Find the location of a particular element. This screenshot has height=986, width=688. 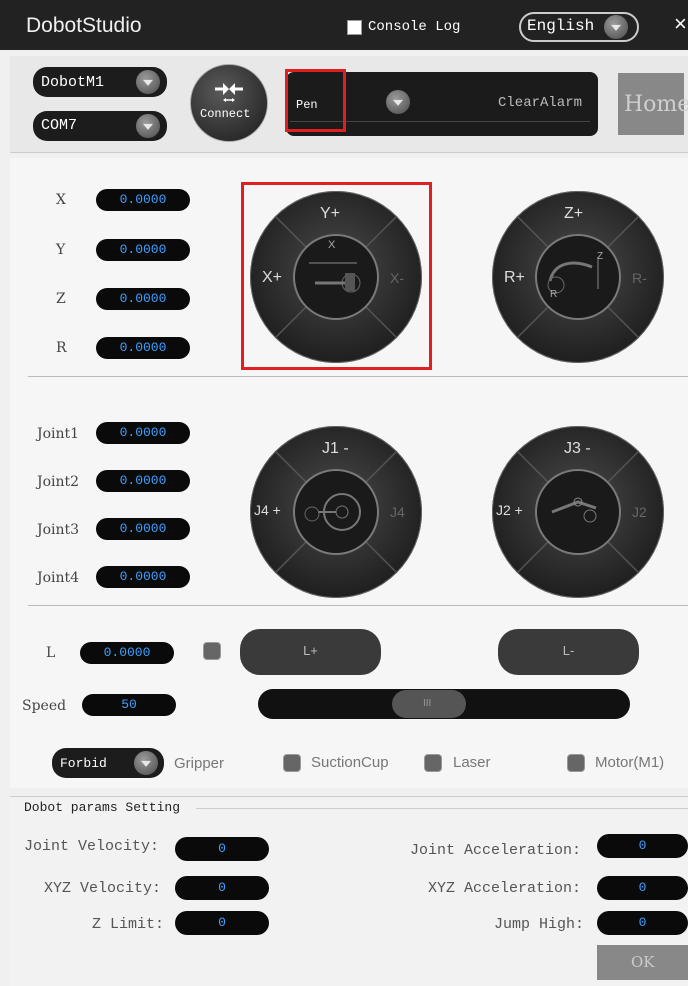

j1-j4-jog-dial: J1 - J4 + J4 is located at coordinates (336, 512).